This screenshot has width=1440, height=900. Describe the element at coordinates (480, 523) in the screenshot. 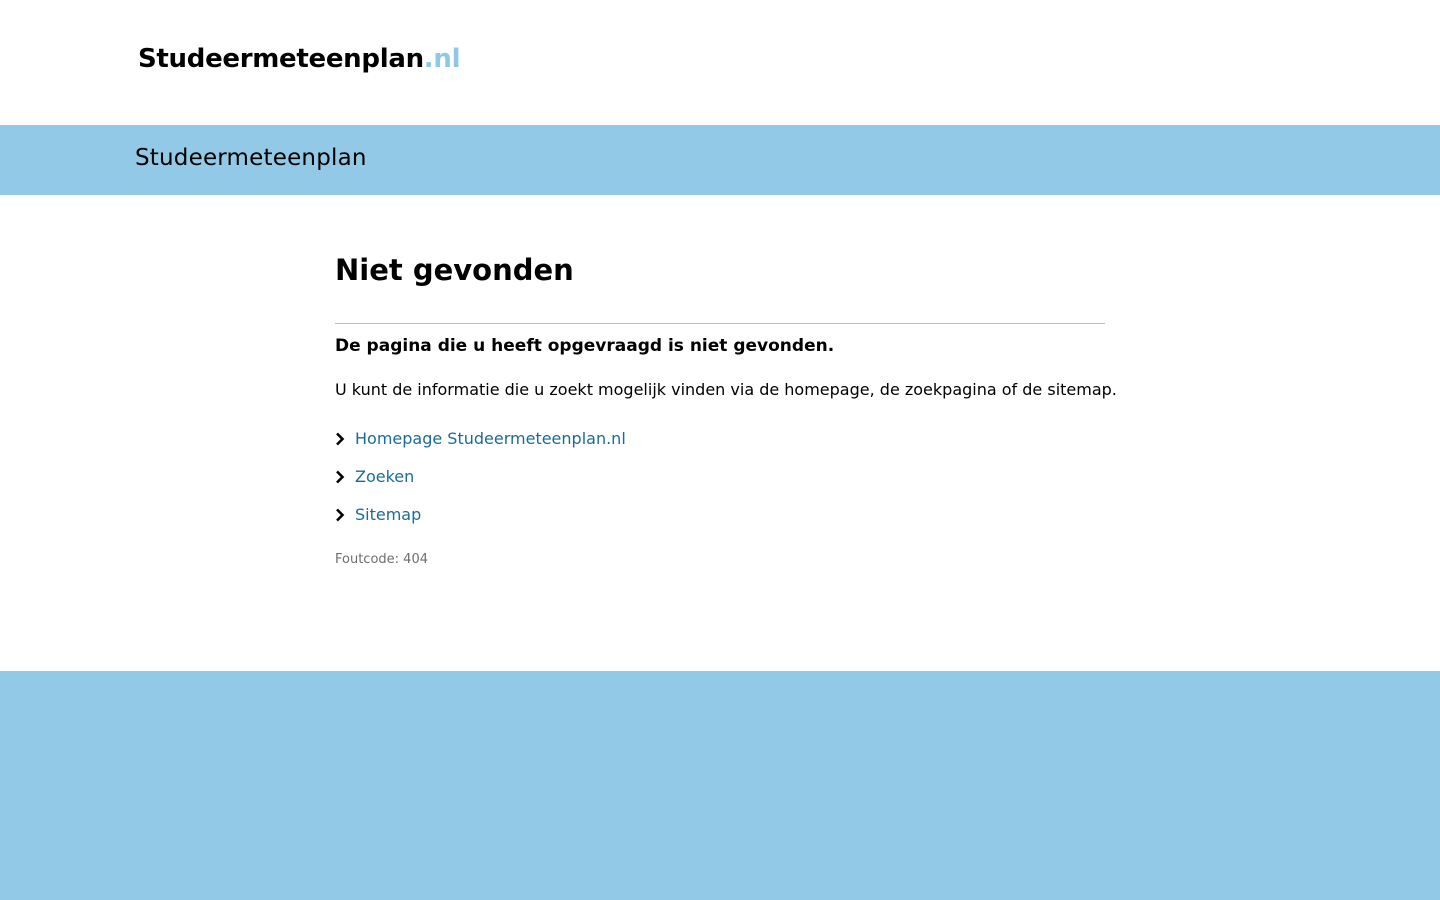

I see `list-item: Sitemap` at that location.